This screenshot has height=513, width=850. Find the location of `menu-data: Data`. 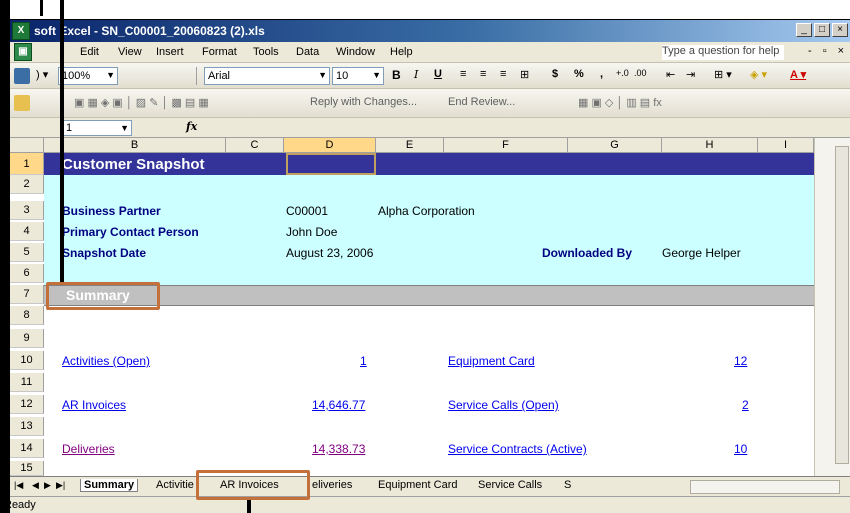

menu-data: Data is located at coordinates (307, 52).